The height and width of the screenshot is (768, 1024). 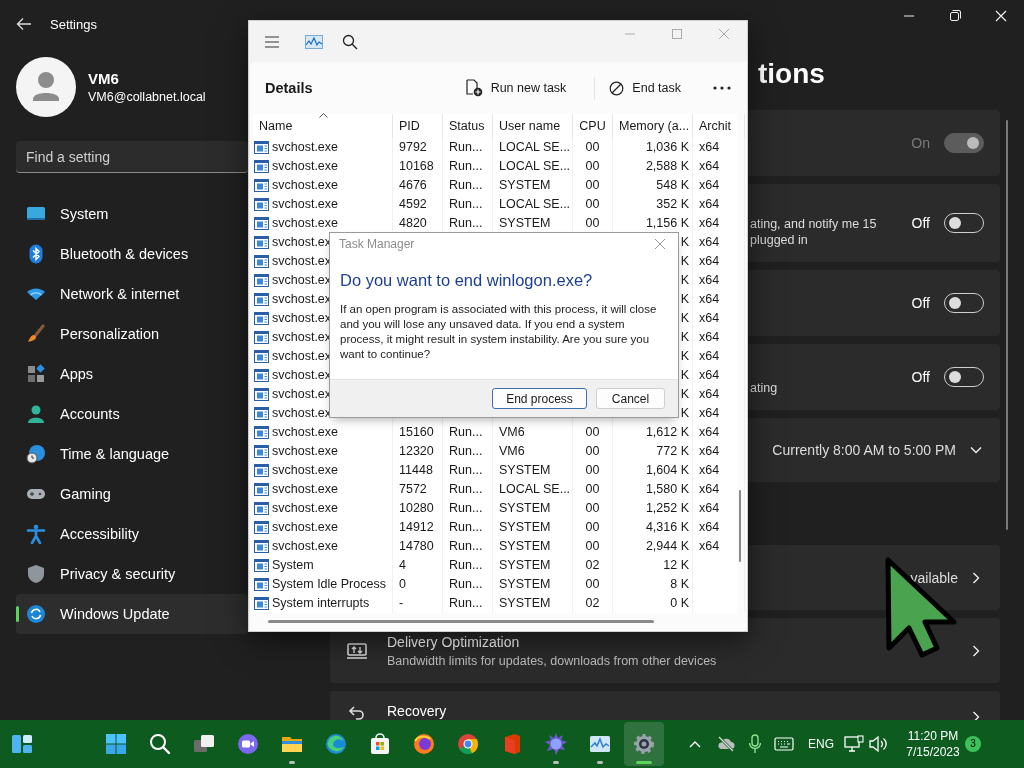 What do you see at coordinates (719, 126) in the screenshot?
I see `column-header: Archit` at bounding box center [719, 126].